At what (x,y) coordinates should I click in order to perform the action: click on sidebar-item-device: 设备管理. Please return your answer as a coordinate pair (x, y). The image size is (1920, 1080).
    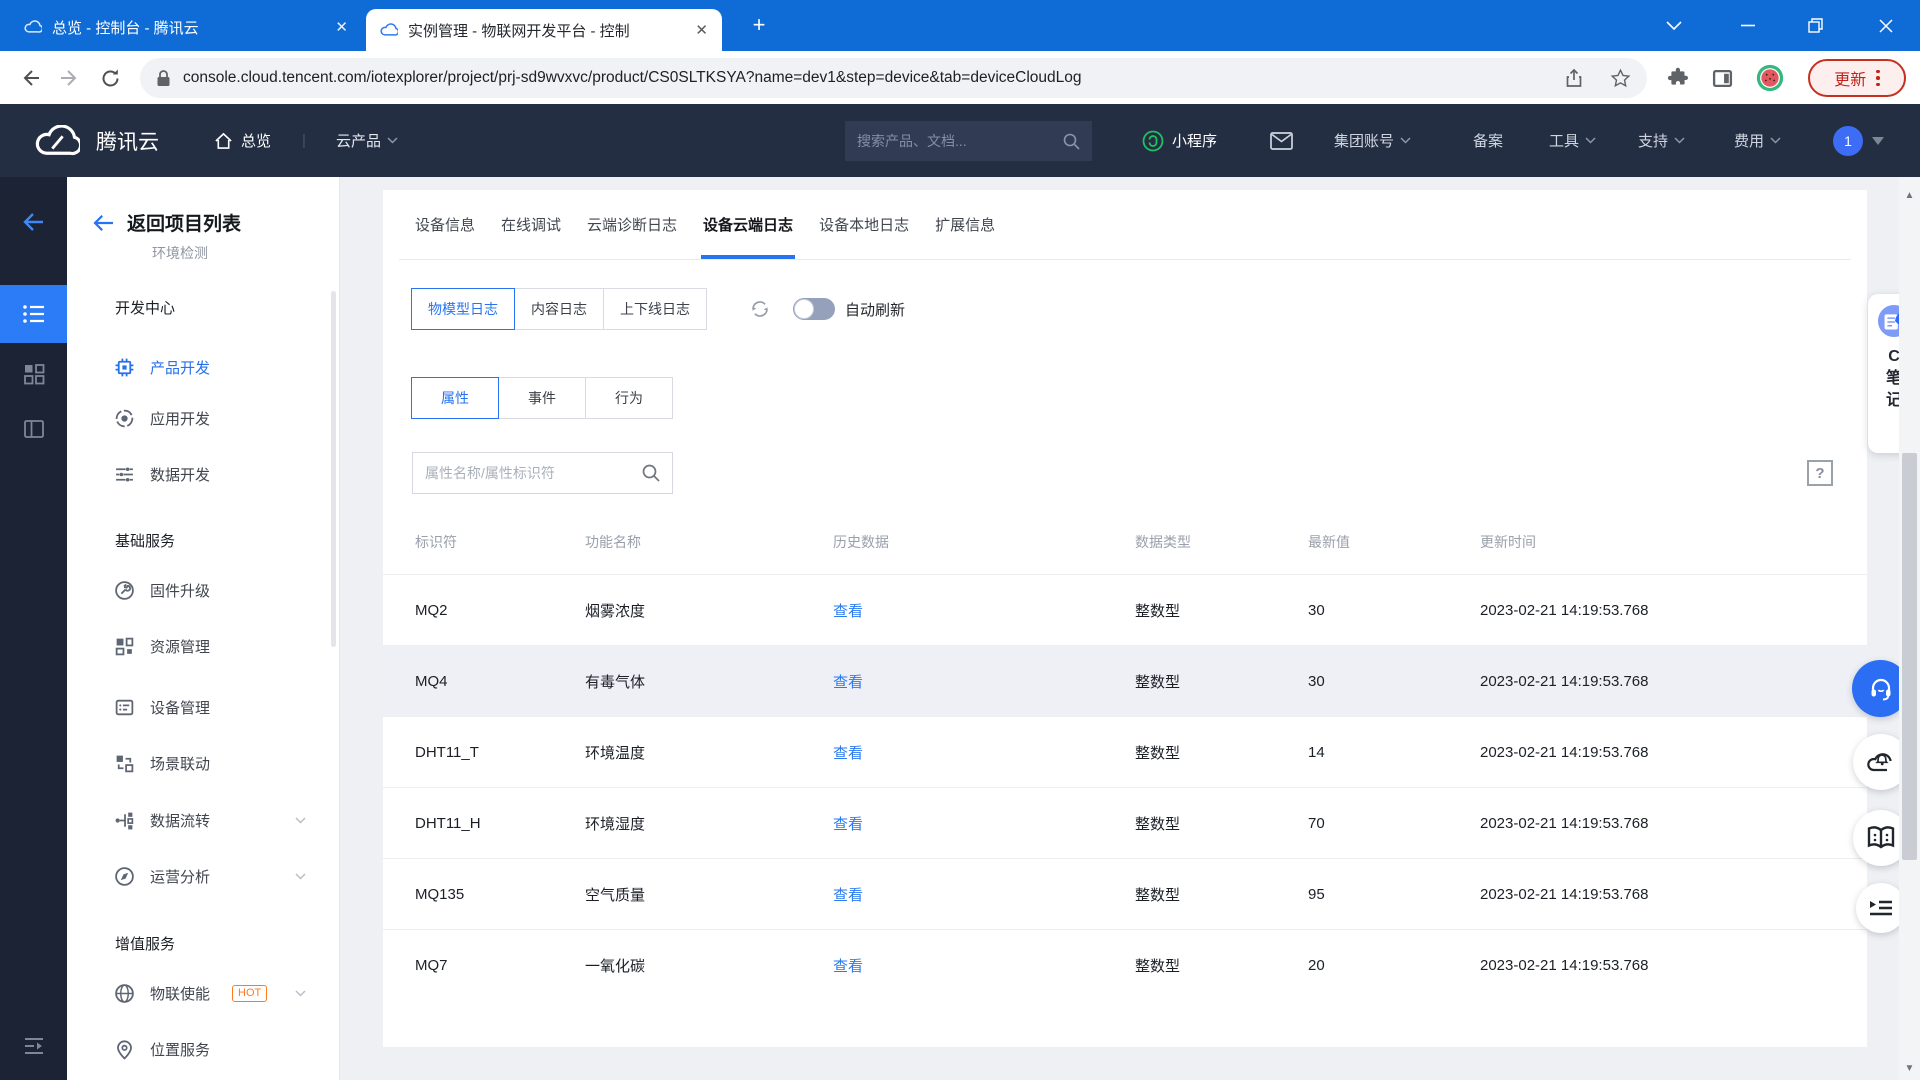
    Looking at the image, I should click on (203, 707).